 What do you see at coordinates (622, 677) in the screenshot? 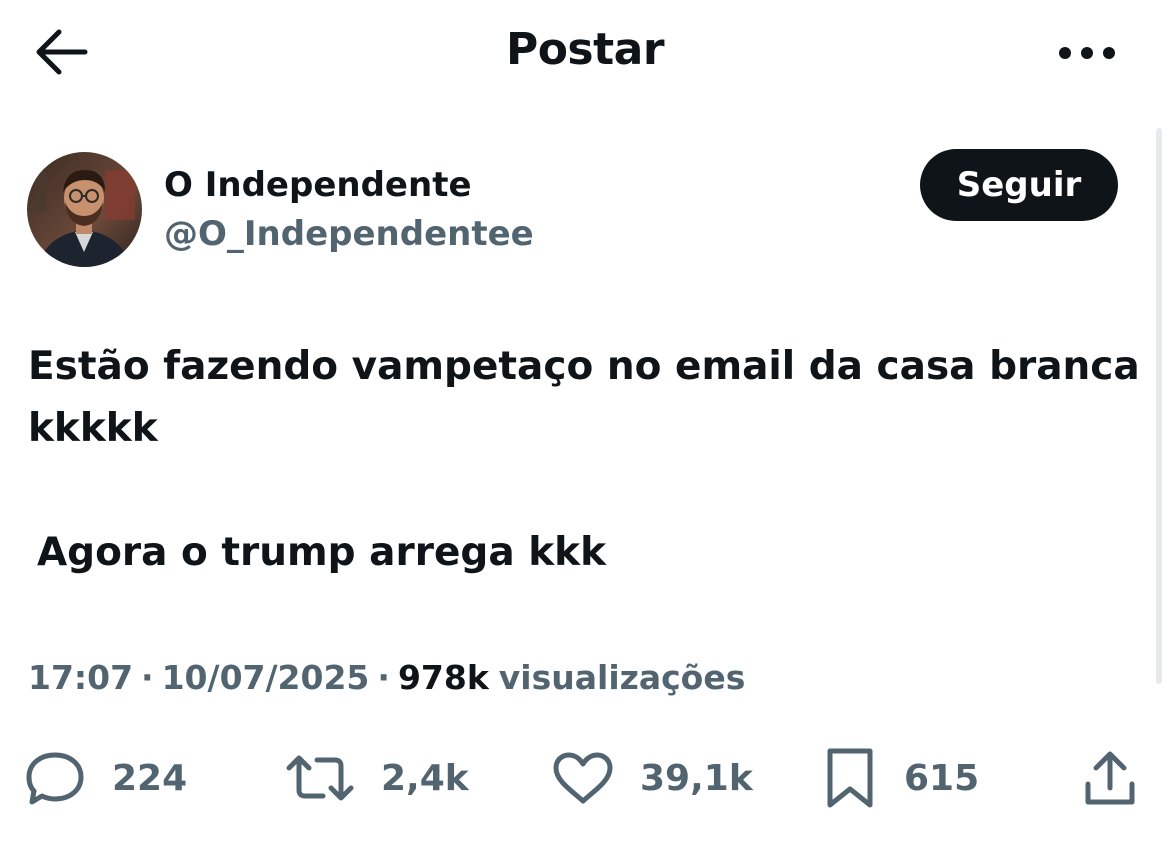
I see `views-label: visualizações` at bounding box center [622, 677].